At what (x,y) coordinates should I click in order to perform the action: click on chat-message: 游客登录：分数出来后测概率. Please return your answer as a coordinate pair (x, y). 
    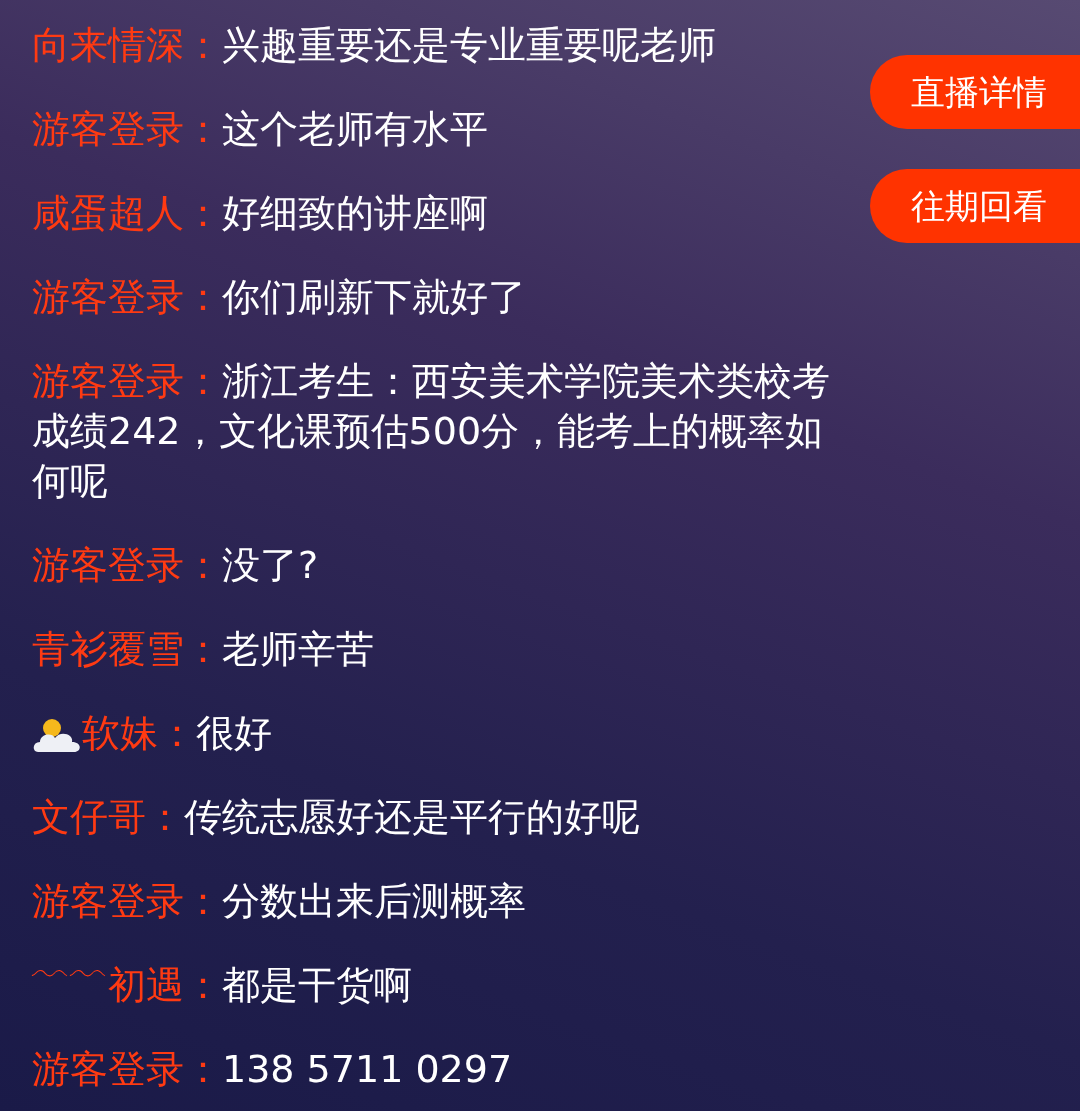
    Looking at the image, I should click on (279, 901).